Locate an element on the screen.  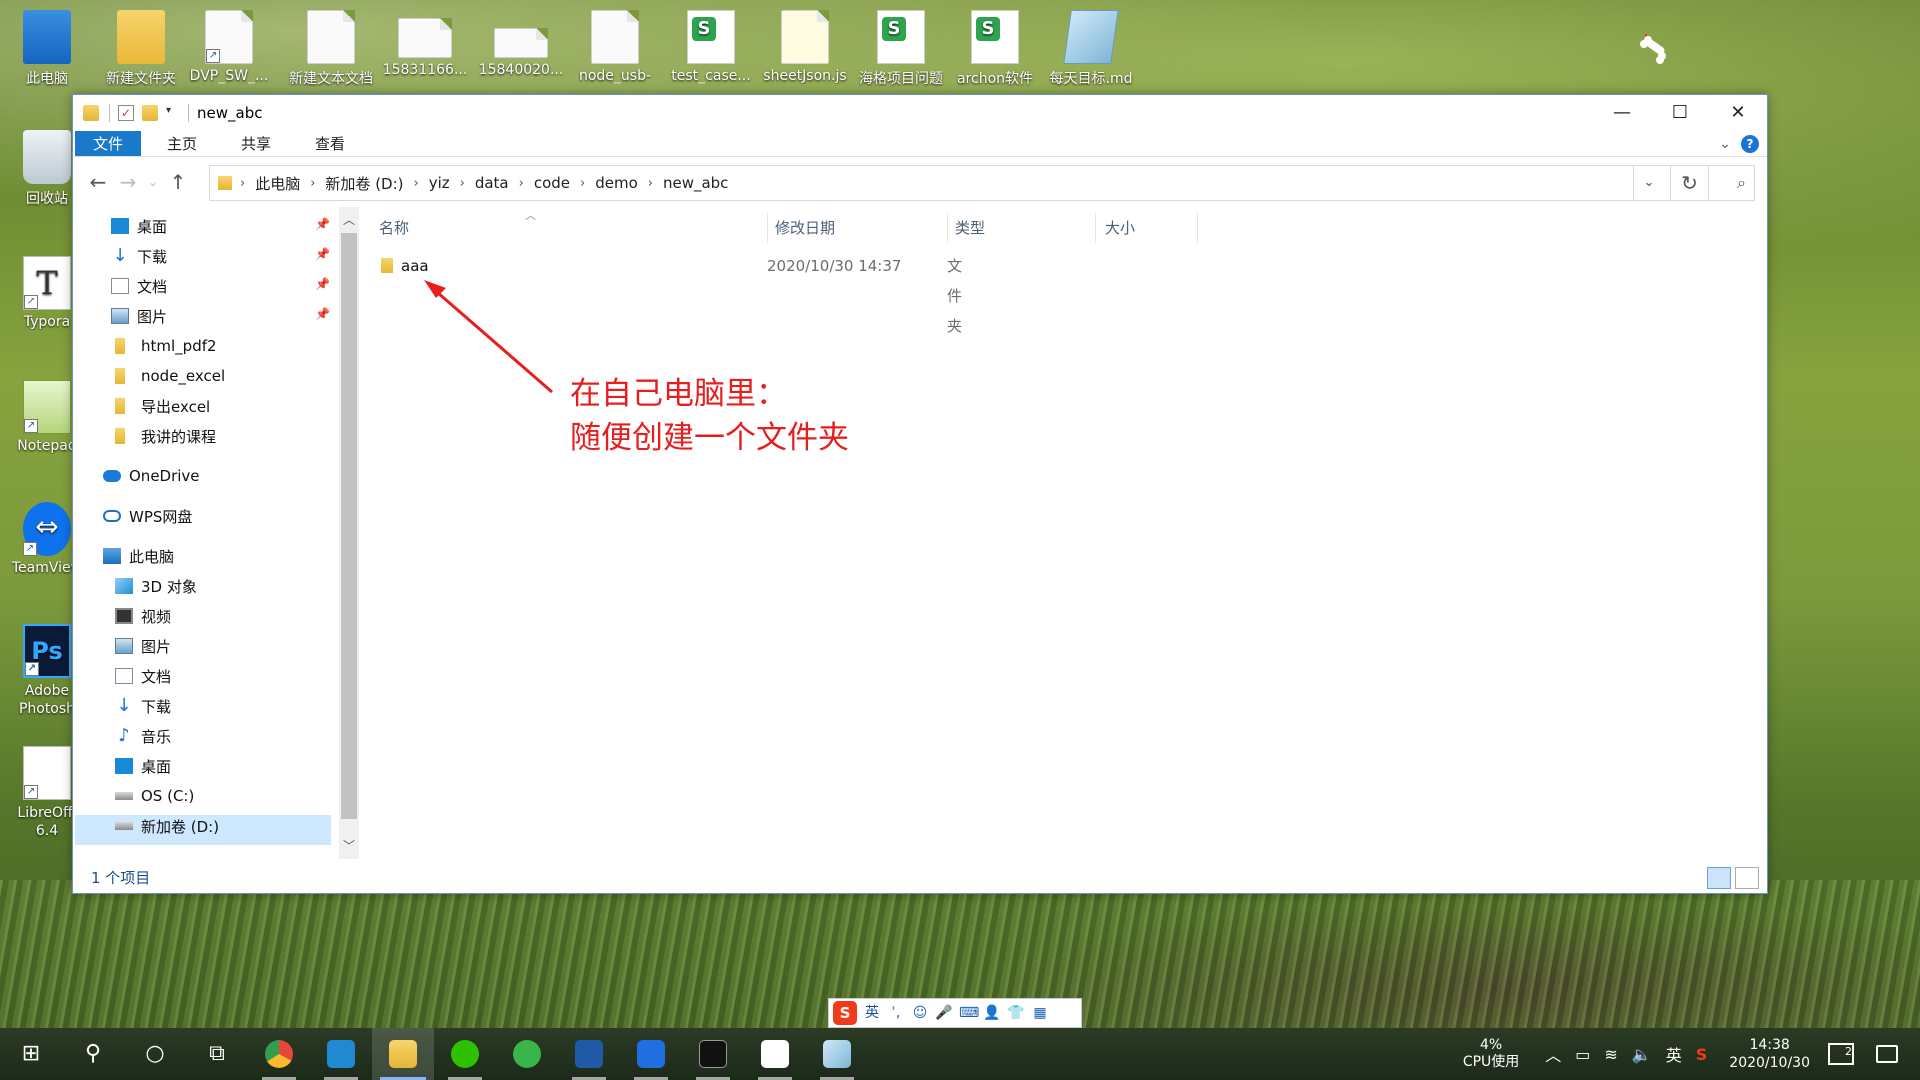
nav-item-pictures: 图片 is located at coordinates (139, 316).